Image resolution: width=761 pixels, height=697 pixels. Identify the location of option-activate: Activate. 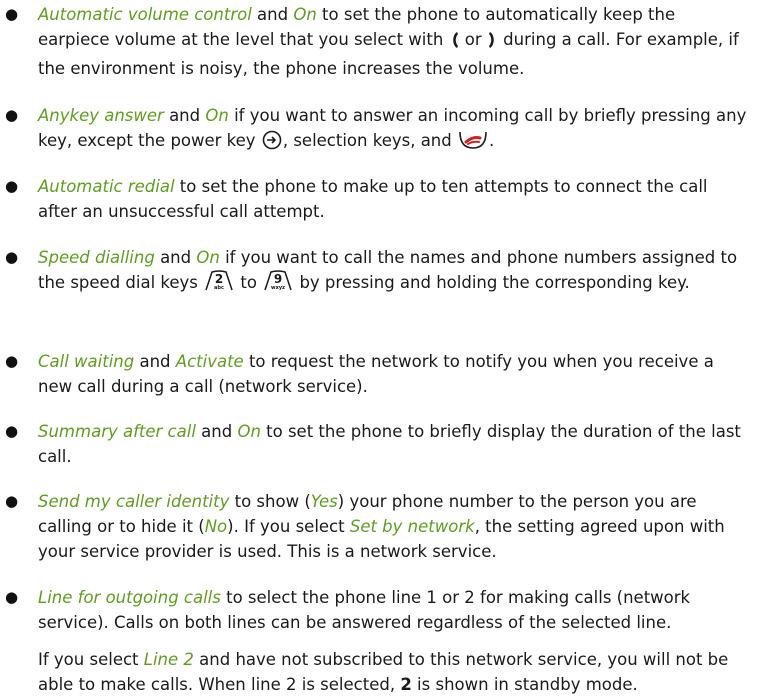
(209, 361).